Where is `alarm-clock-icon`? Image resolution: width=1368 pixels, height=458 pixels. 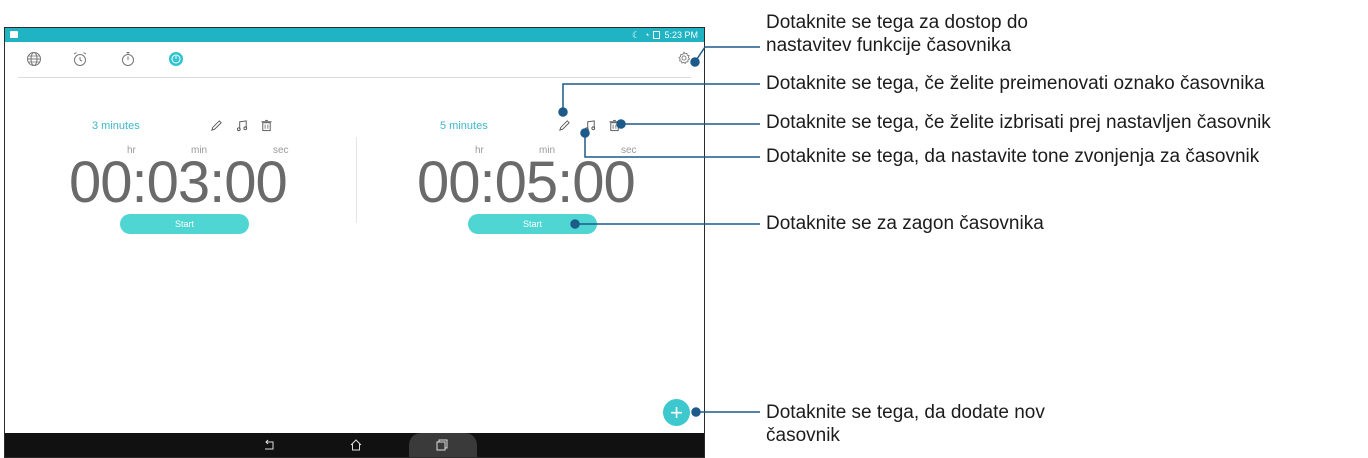 alarm-clock-icon is located at coordinates (80, 59).